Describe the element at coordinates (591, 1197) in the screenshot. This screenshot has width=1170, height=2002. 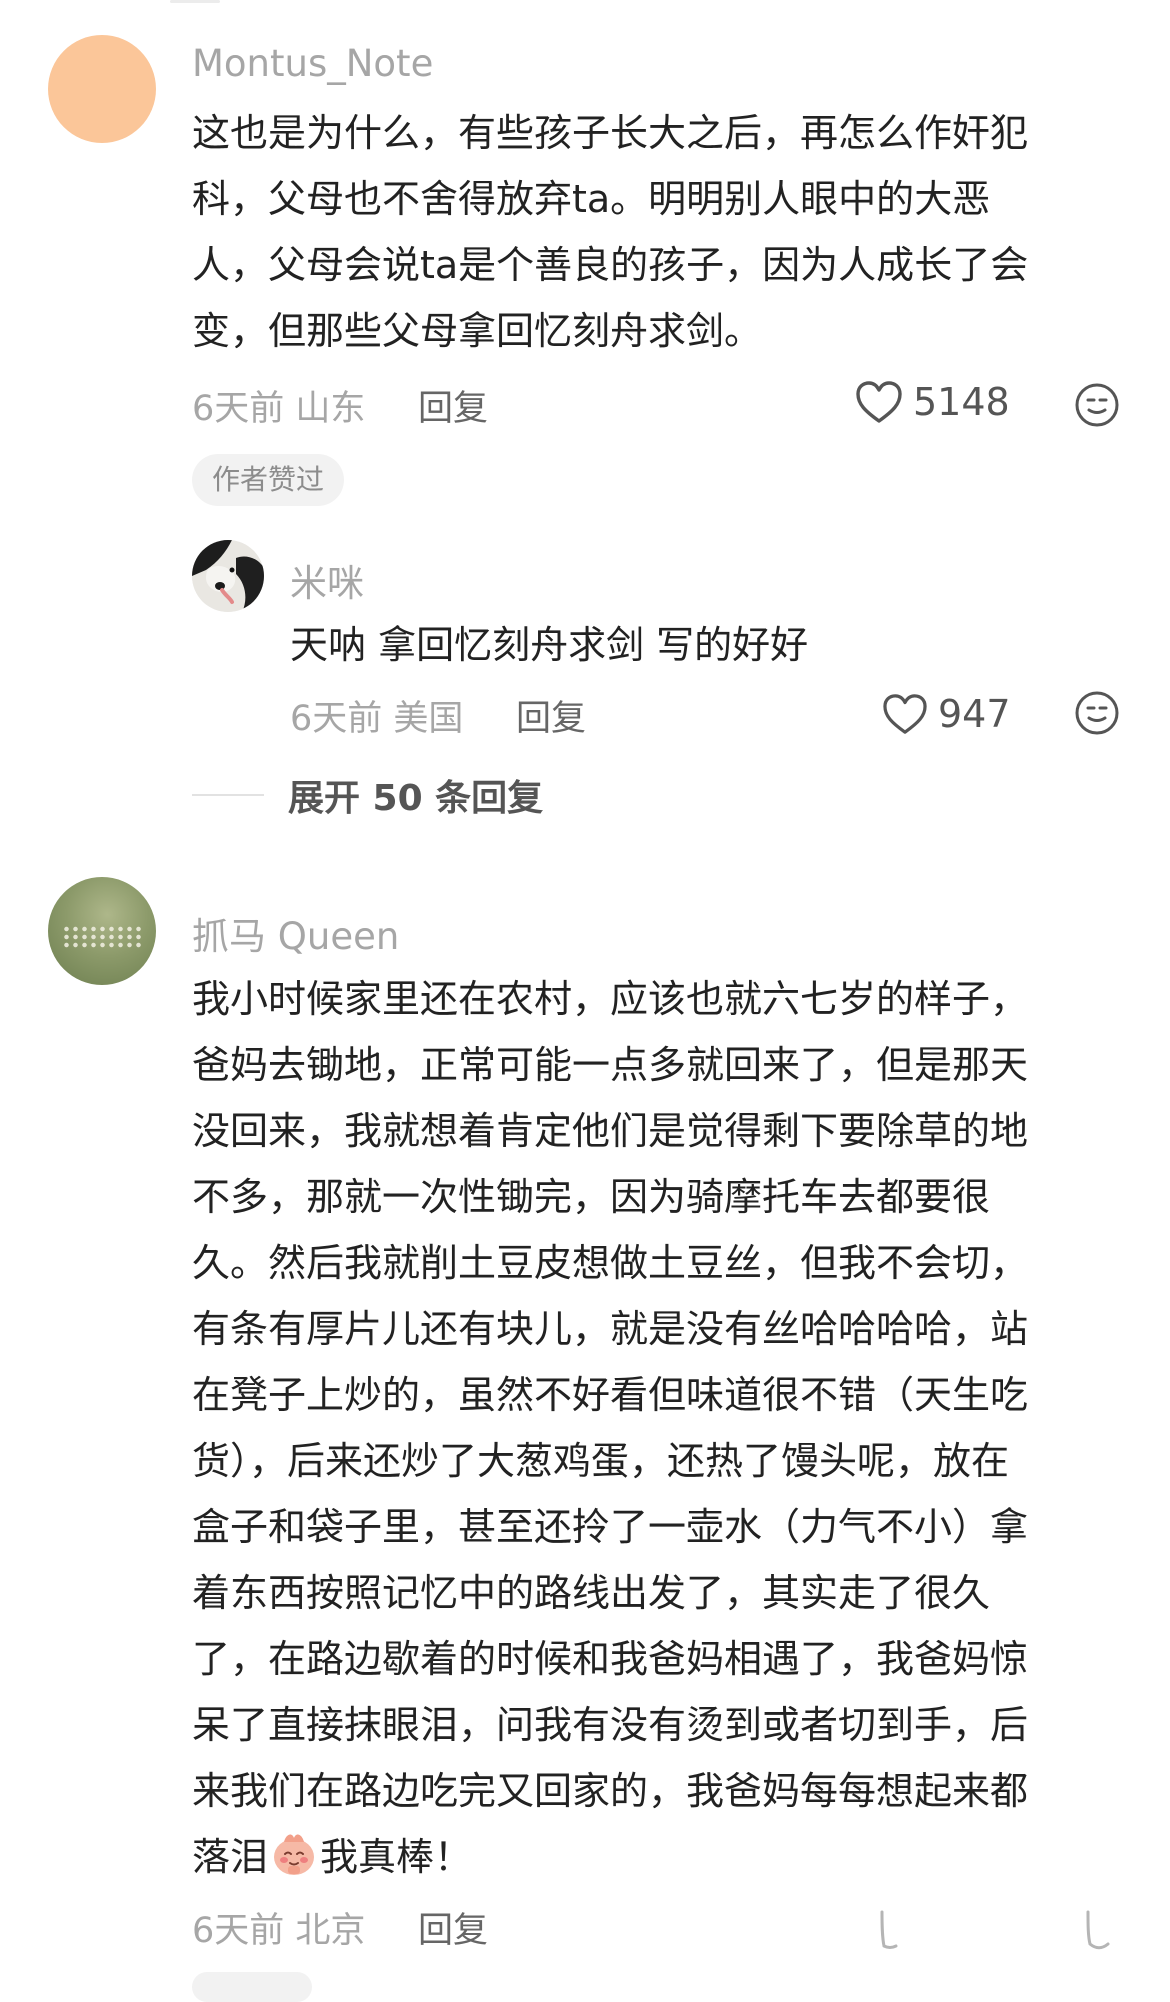
I see `comment-line: 不多，那就一次性锄完，因为骑摩托车去都要很` at that location.